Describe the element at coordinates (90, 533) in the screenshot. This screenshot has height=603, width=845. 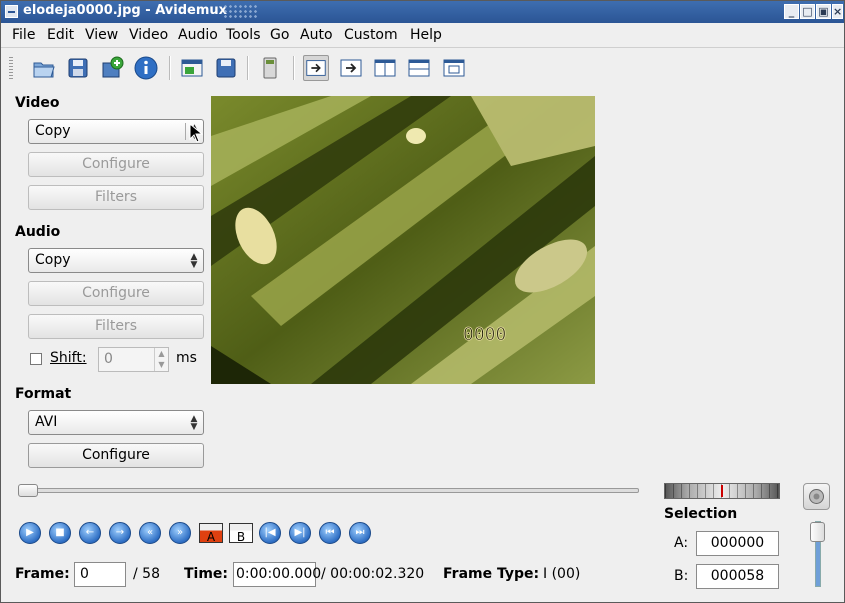
I see `previous-frame-icon: ←` at that location.